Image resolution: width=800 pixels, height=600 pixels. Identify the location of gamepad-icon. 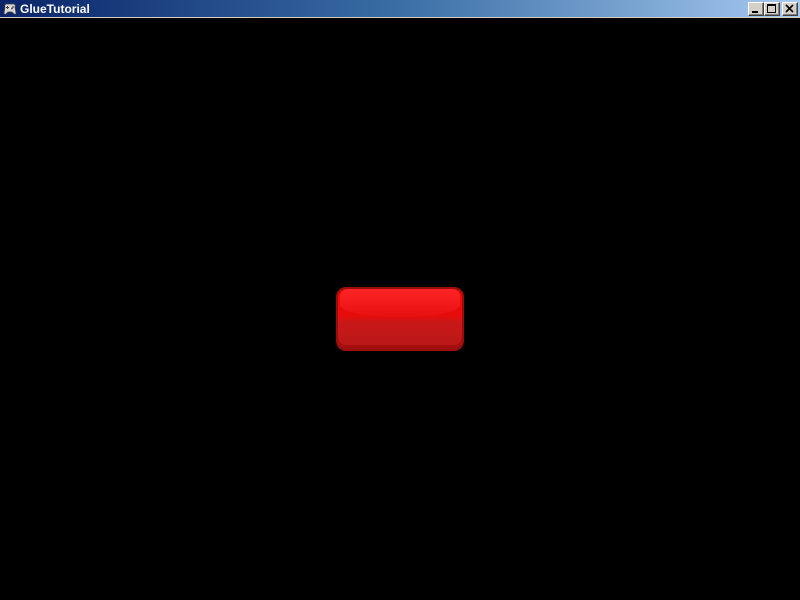
(10, 9).